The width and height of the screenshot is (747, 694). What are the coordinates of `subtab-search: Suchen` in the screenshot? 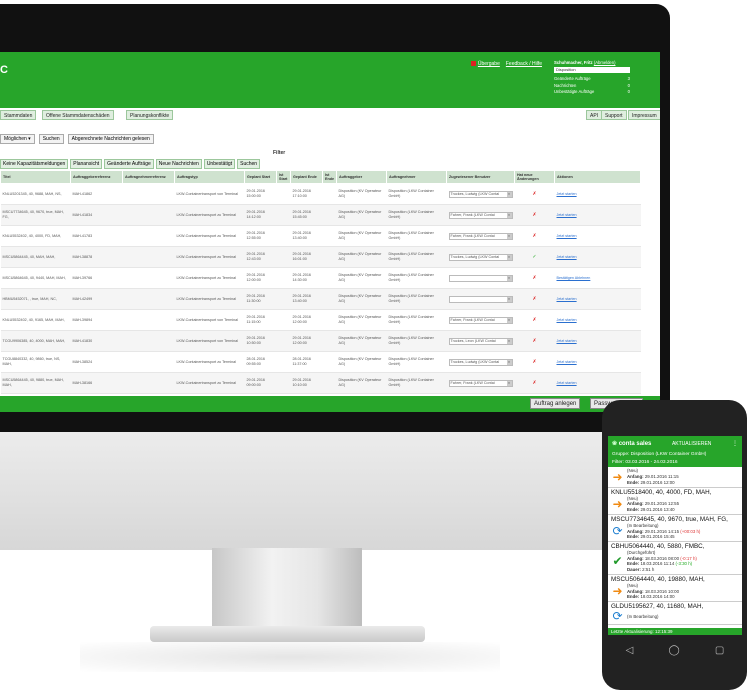 It's located at (249, 164).